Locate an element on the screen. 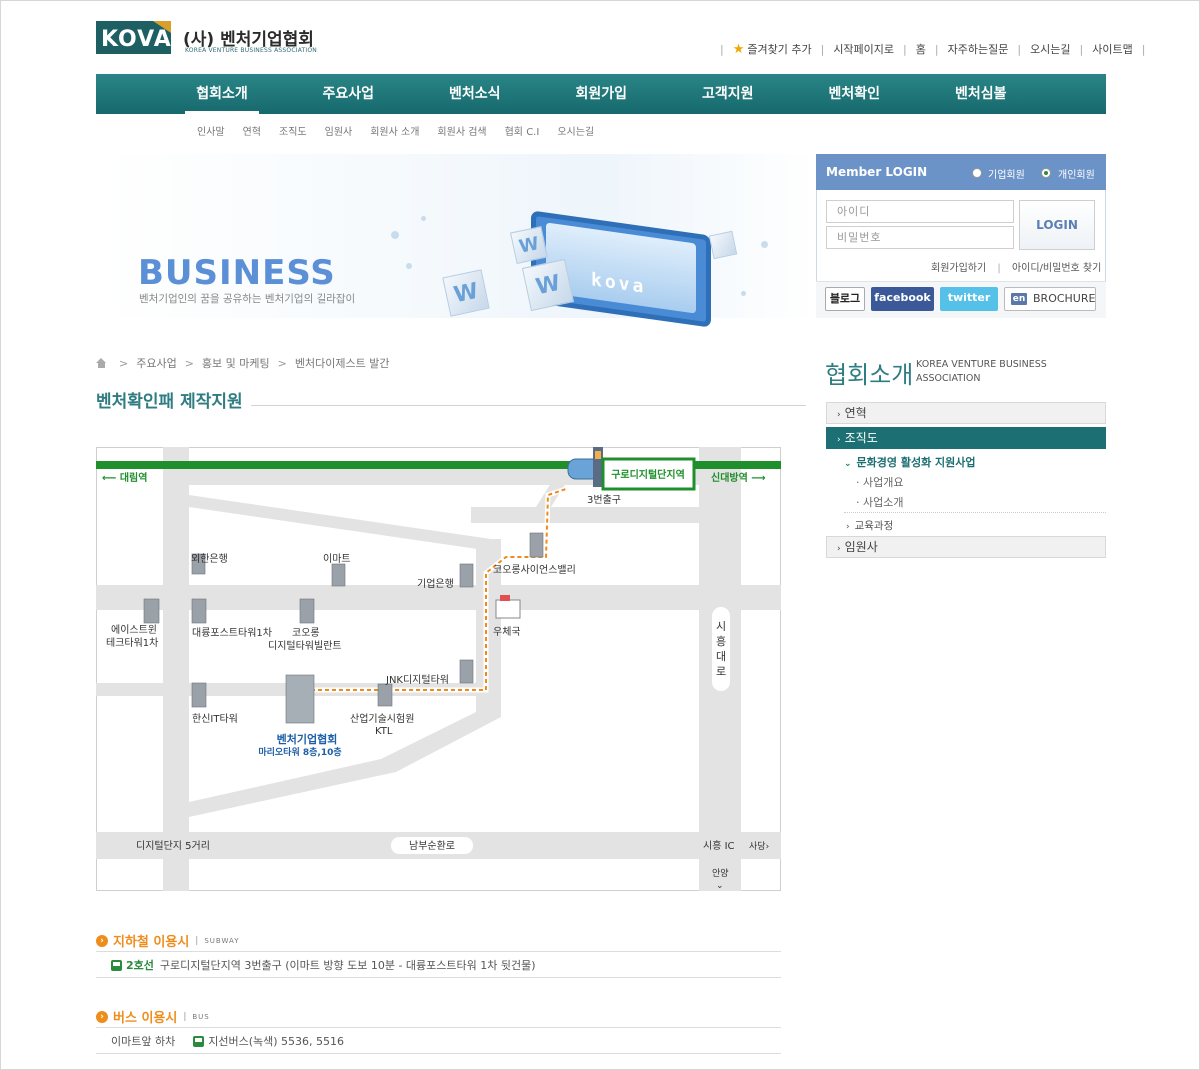  gnb-venture-symbol: 벤처심볼 is located at coordinates (981, 94).